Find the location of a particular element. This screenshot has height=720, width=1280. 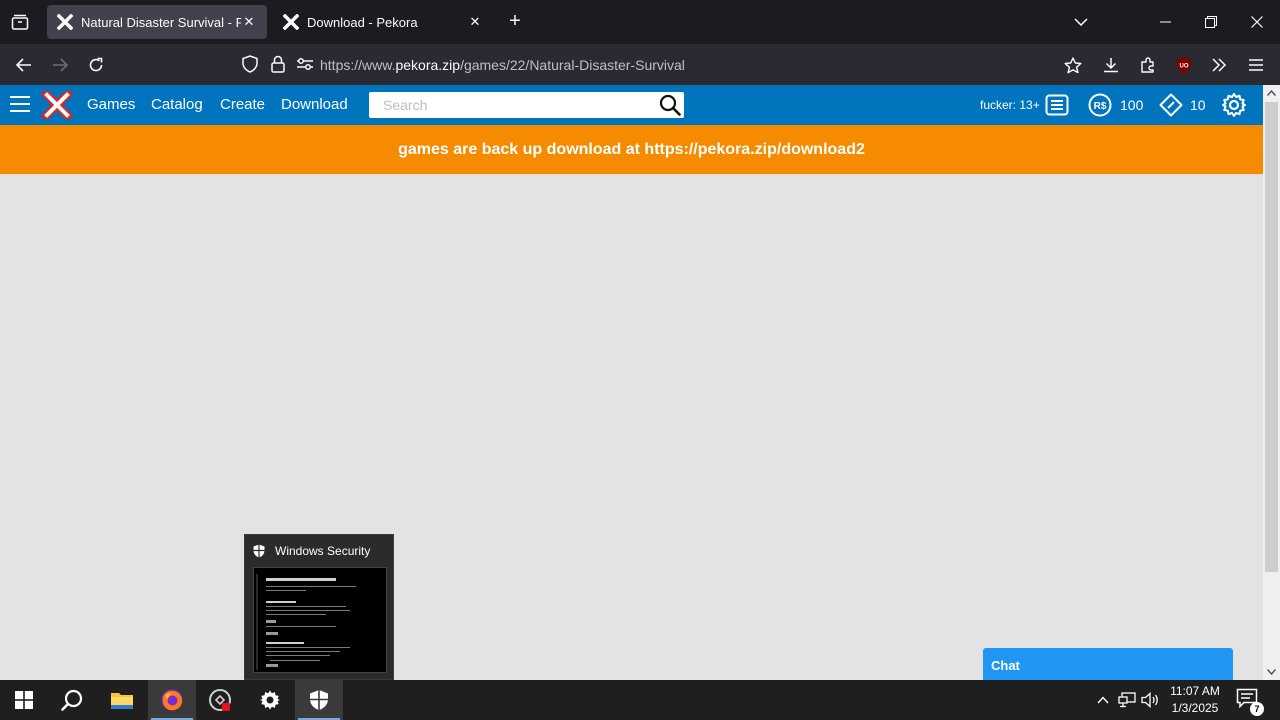

tab-list-icon is located at coordinates (20, 22).